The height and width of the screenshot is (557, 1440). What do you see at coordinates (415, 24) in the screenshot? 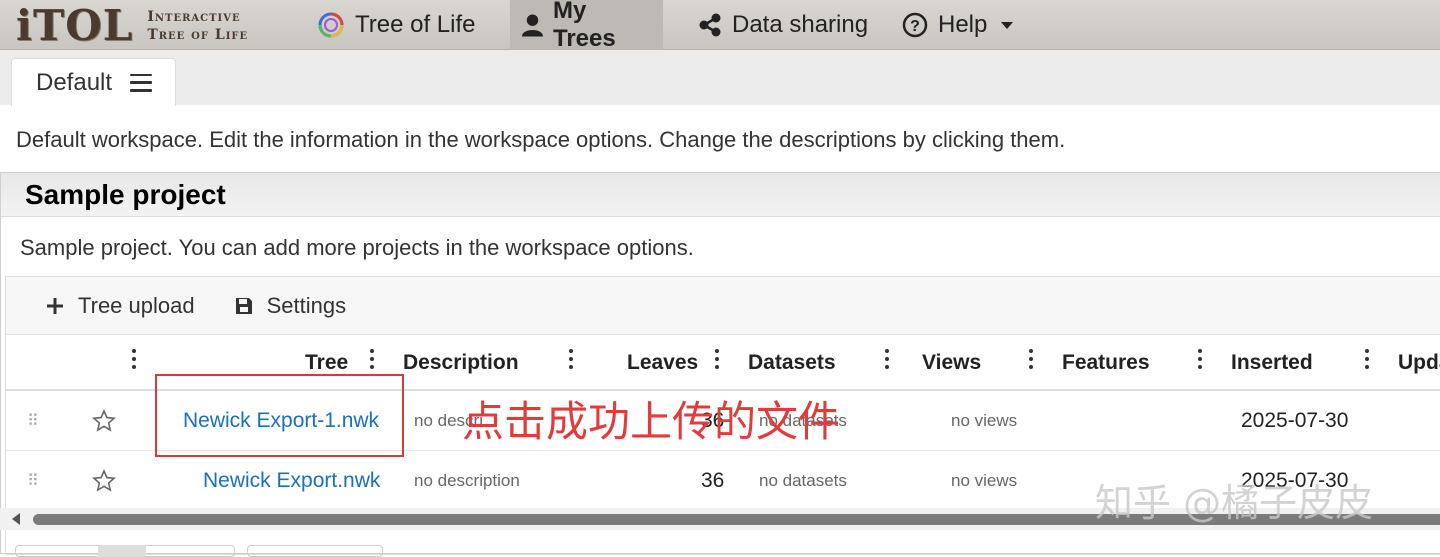
I see `nav-label: Tree of Life` at bounding box center [415, 24].